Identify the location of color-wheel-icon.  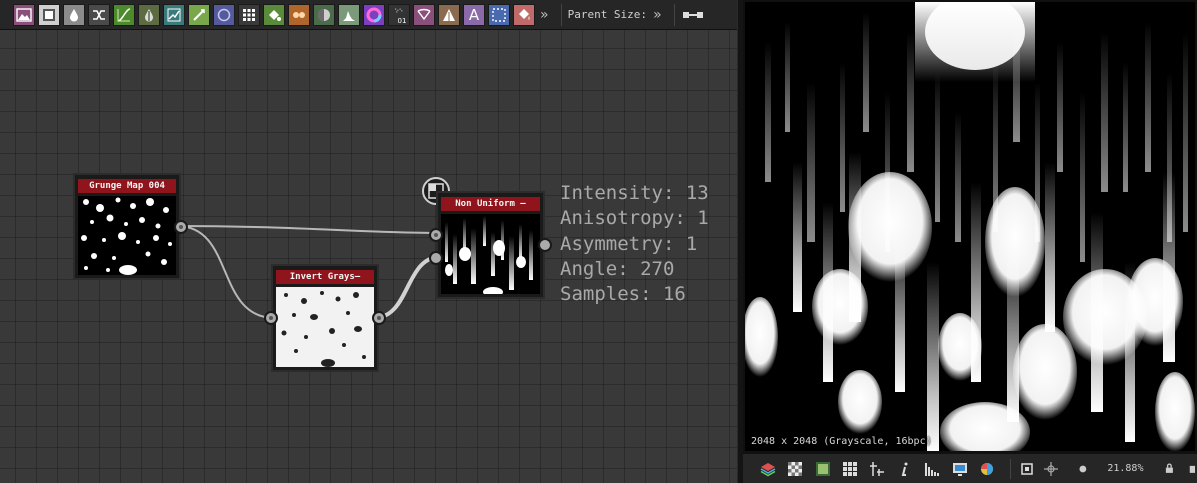
(374, 14).